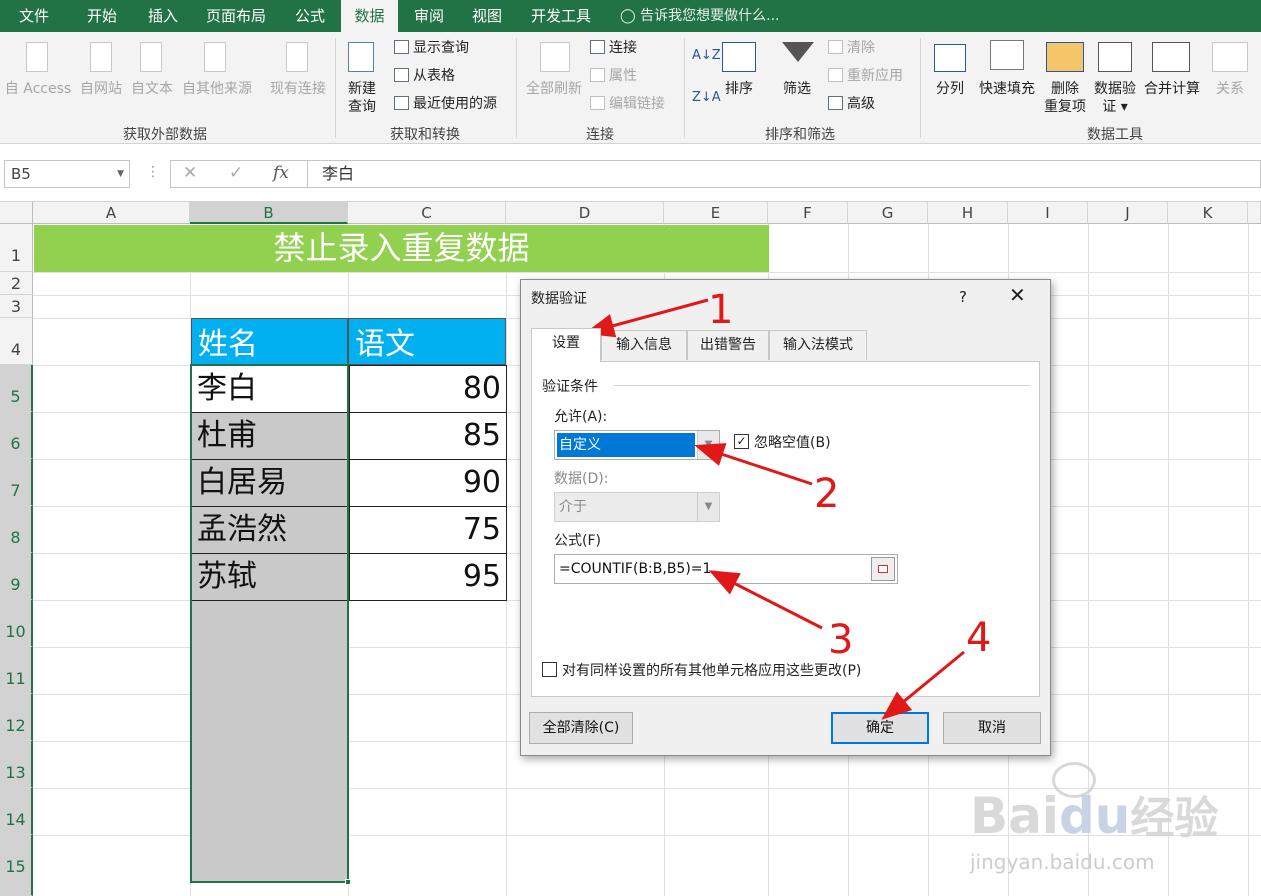 This screenshot has width=1261, height=896. I want to click on row-header: 12, so click(16, 717).